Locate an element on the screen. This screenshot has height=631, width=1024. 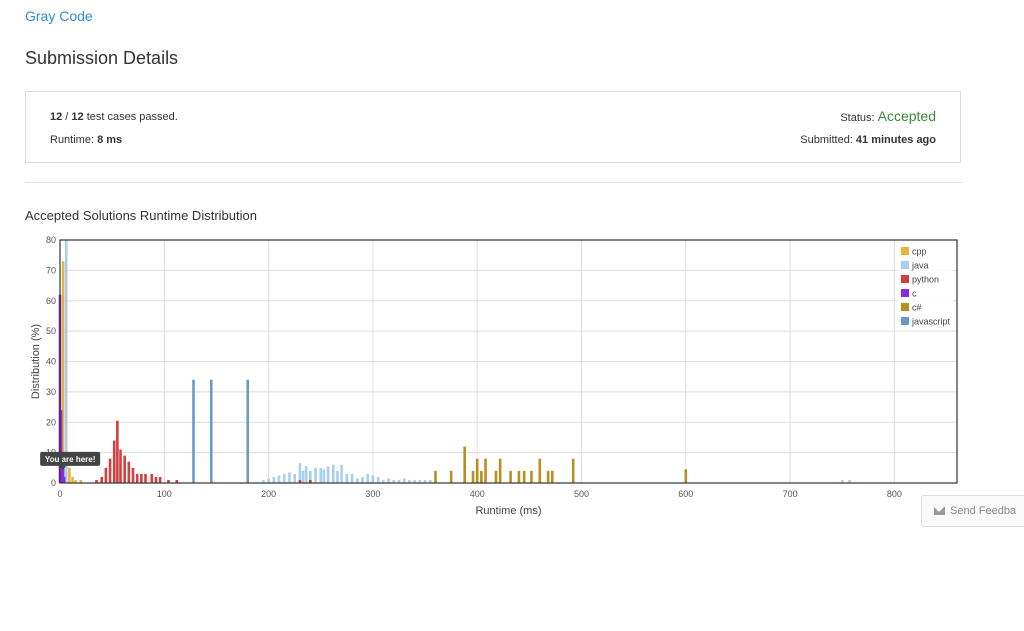
x-tick-label: 0 is located at coordinates (59, 494).